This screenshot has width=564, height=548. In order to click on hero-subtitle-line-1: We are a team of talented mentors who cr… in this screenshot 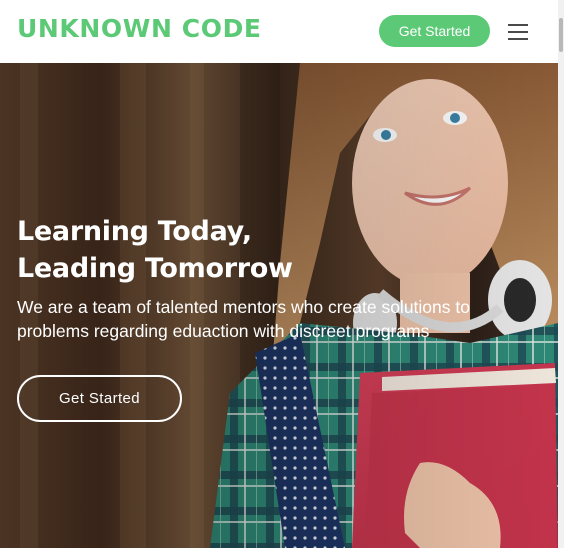, I will do `click(243, 307)`.